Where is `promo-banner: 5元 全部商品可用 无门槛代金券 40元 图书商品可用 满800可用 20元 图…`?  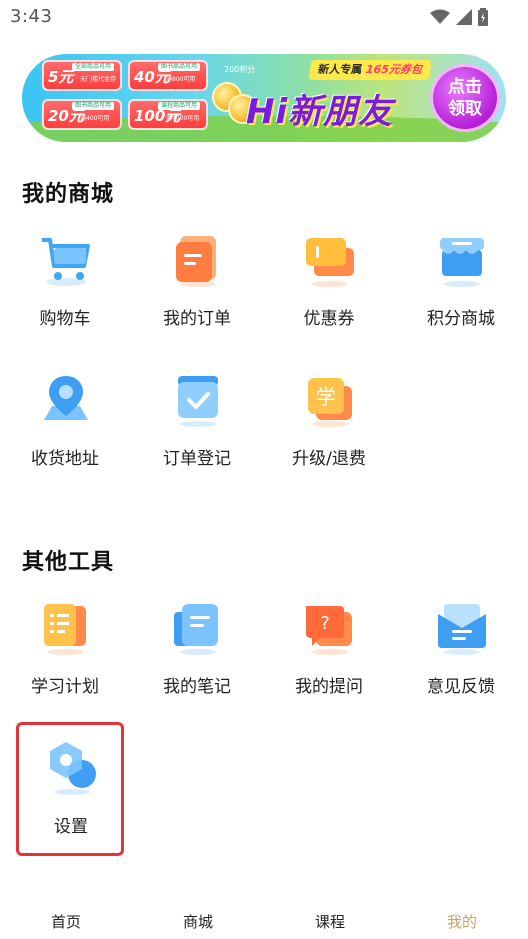
promo-banner: 5元 全部商品可用 无门槛代金券 40元 图书商品可用 满800可用 20元 图… is located at coordinates (264, 98).